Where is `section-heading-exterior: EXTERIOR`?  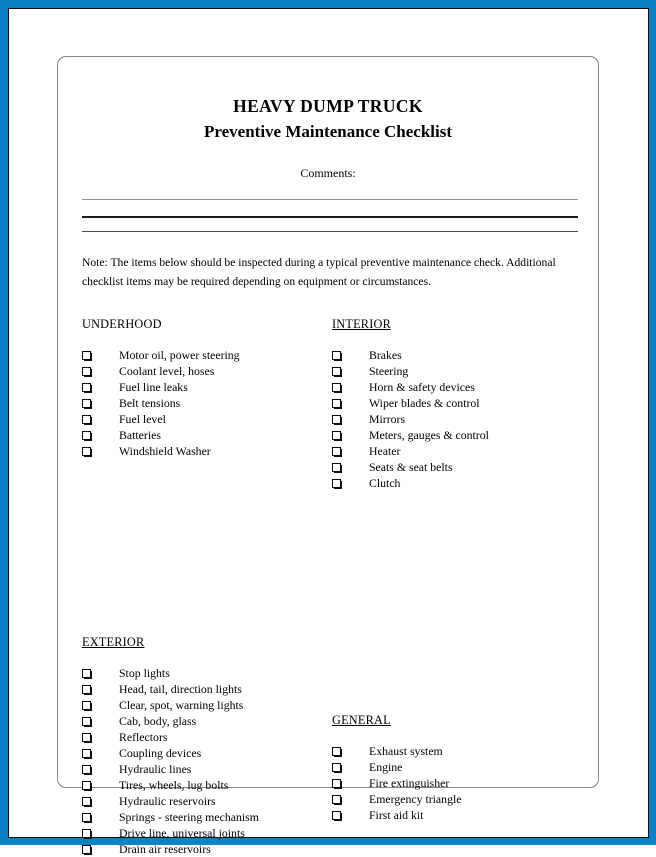 section-heading-exterior: EXTERIOR is located at coordinates (113, 642).